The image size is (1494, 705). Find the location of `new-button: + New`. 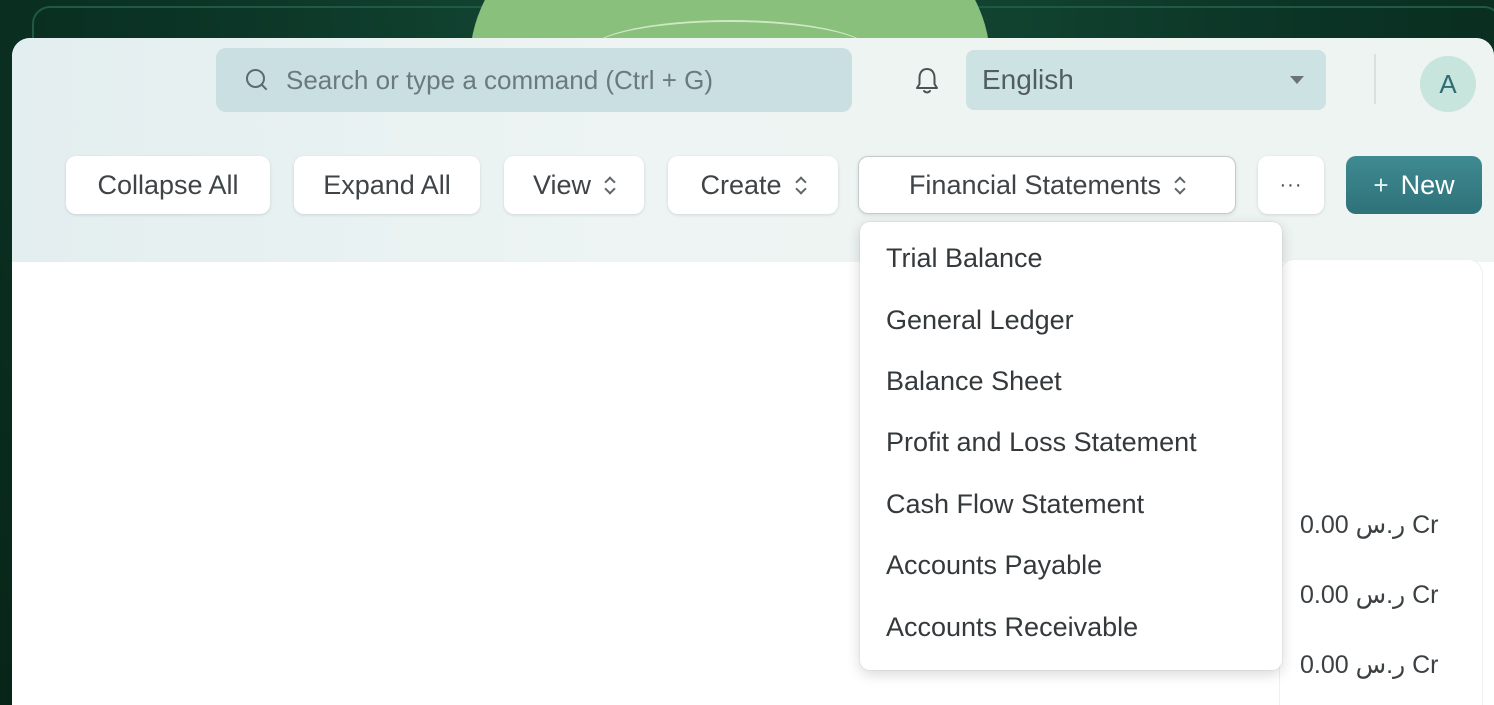

new-button: + New is located at coordinates (1414, 185).